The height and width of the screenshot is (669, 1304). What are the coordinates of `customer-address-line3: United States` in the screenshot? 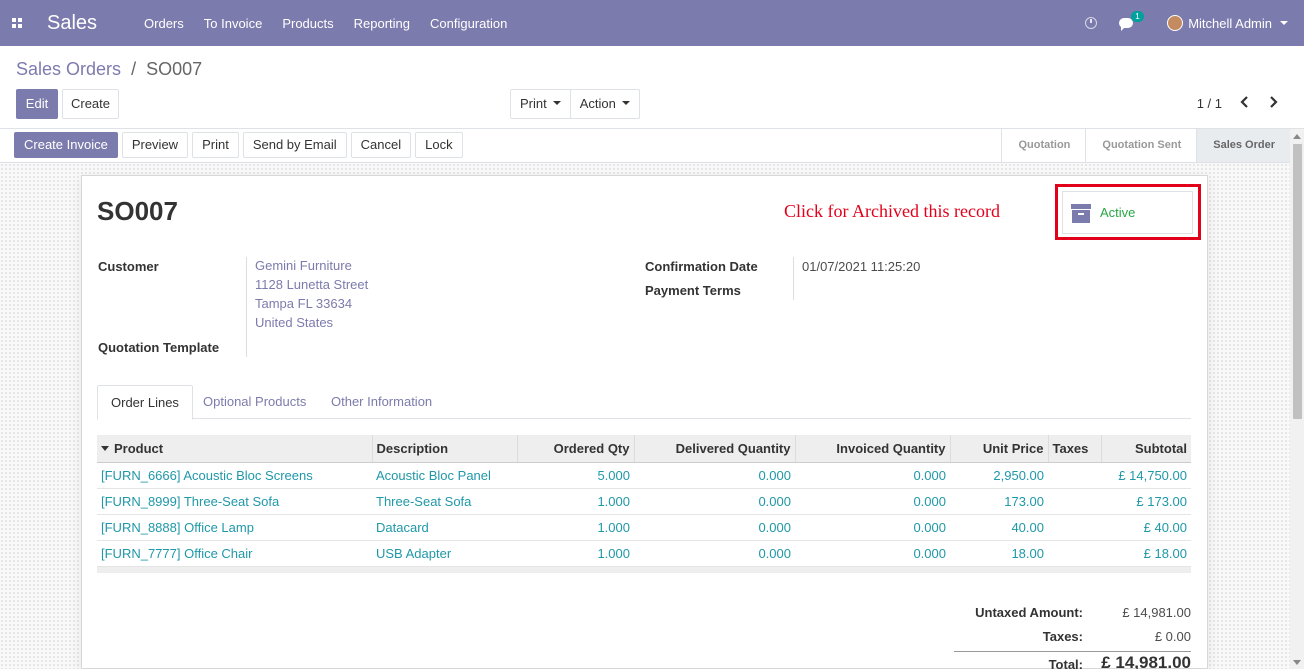 It's located at (294, 322).